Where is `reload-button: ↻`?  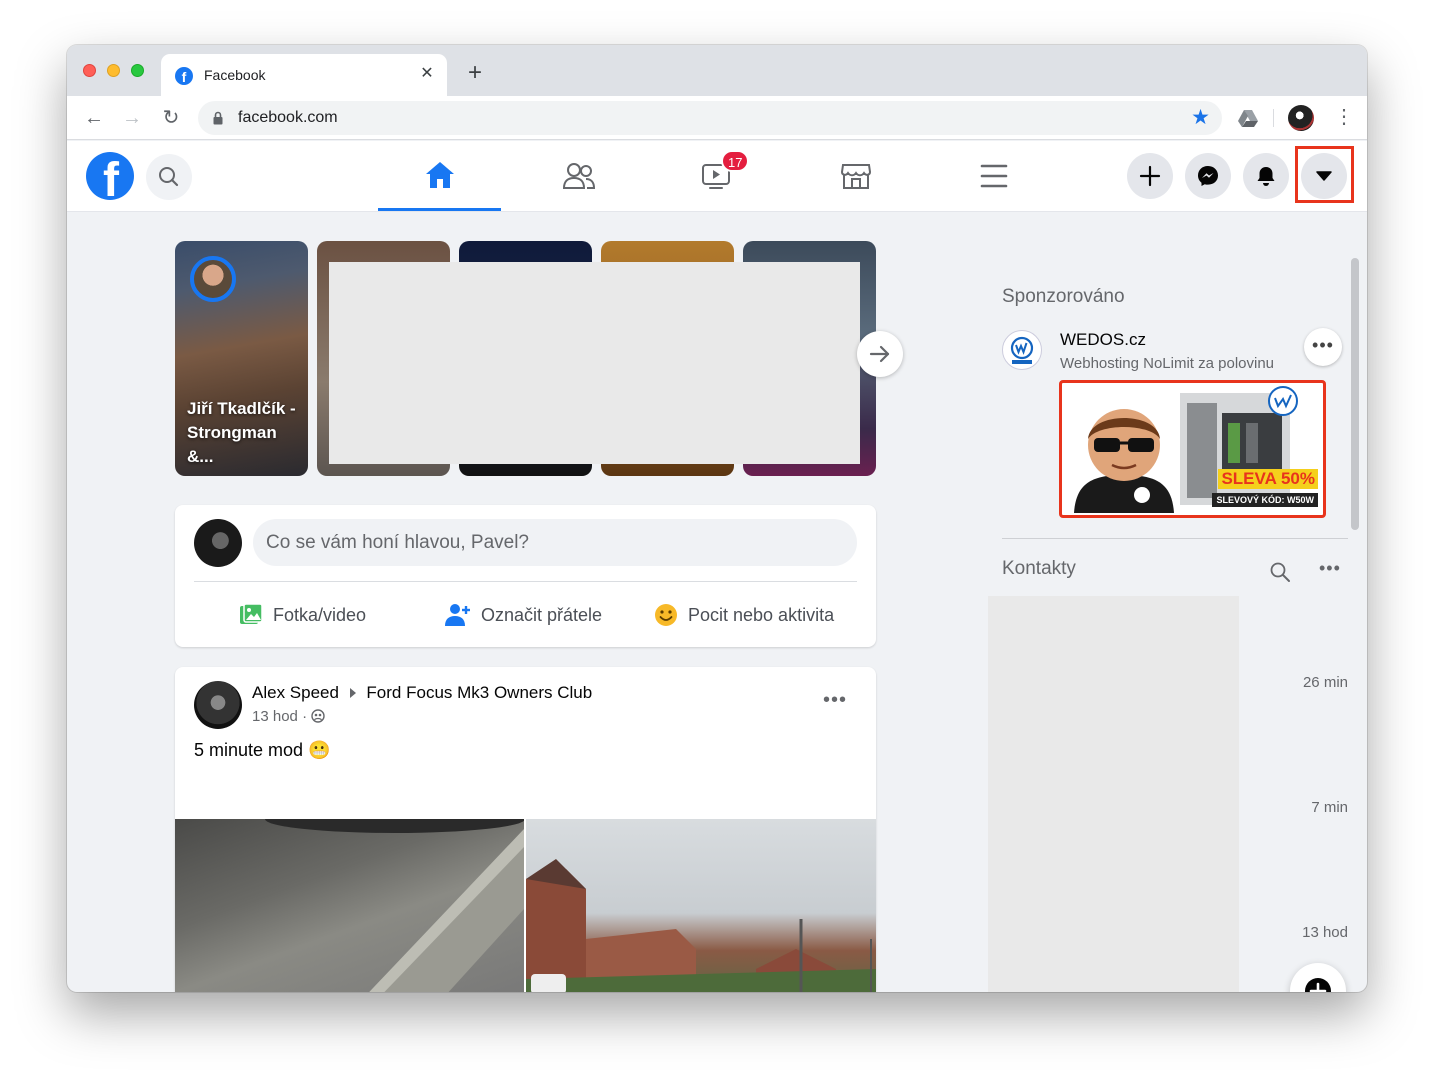 reload-button: ↻ is located at coordinates (171, 118).